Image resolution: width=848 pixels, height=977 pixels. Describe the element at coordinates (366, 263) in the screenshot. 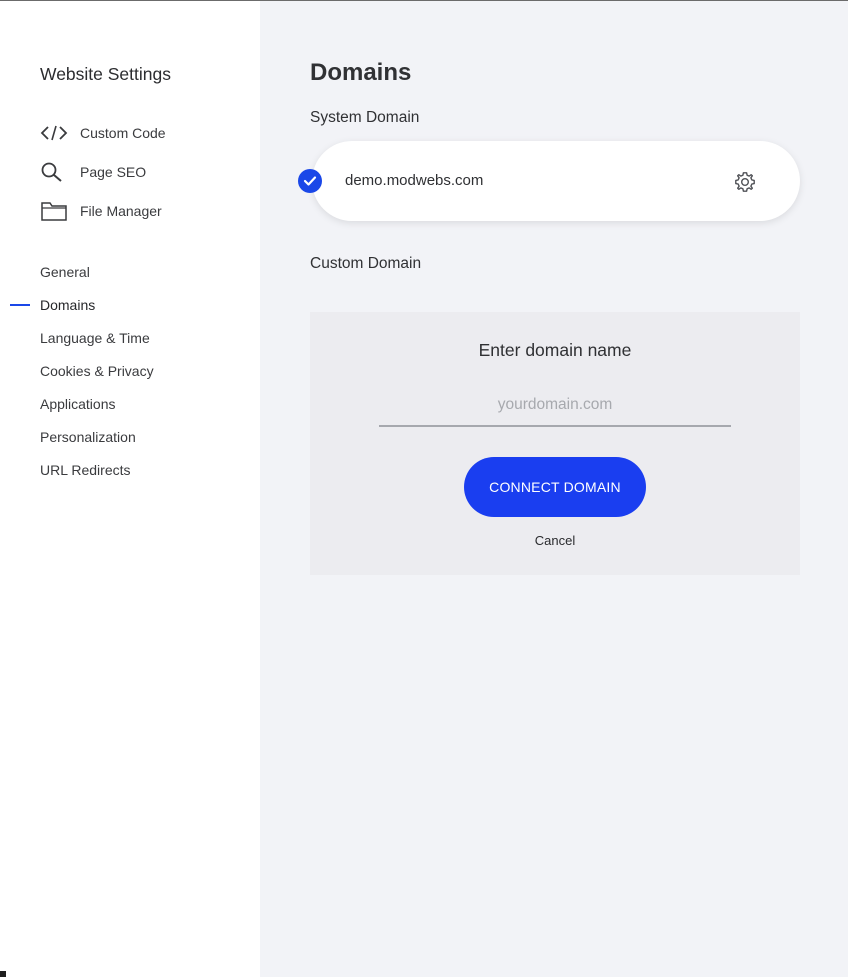

I see `custom-domain-label: Custom Domain` at that location.